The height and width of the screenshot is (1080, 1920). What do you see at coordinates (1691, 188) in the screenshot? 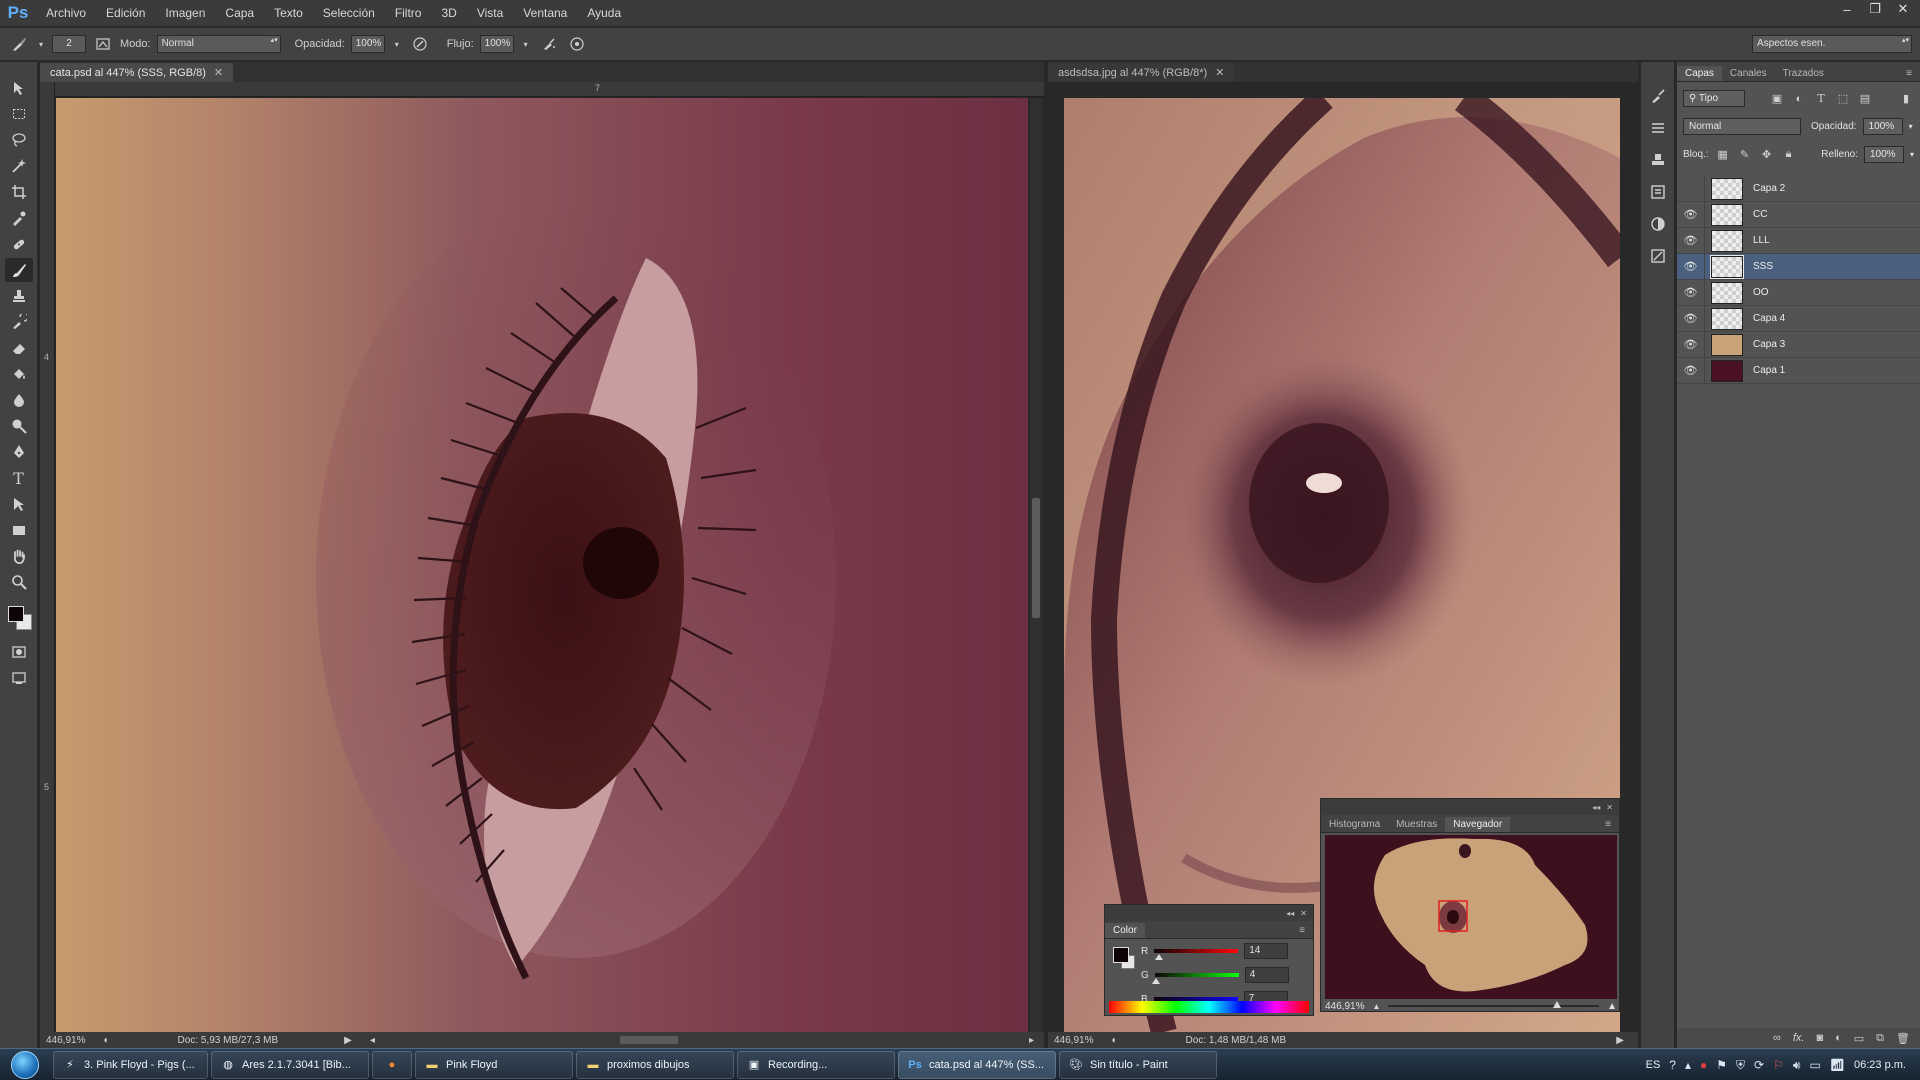
I see `visibility-toggle` at bounding box center [1691, 188].